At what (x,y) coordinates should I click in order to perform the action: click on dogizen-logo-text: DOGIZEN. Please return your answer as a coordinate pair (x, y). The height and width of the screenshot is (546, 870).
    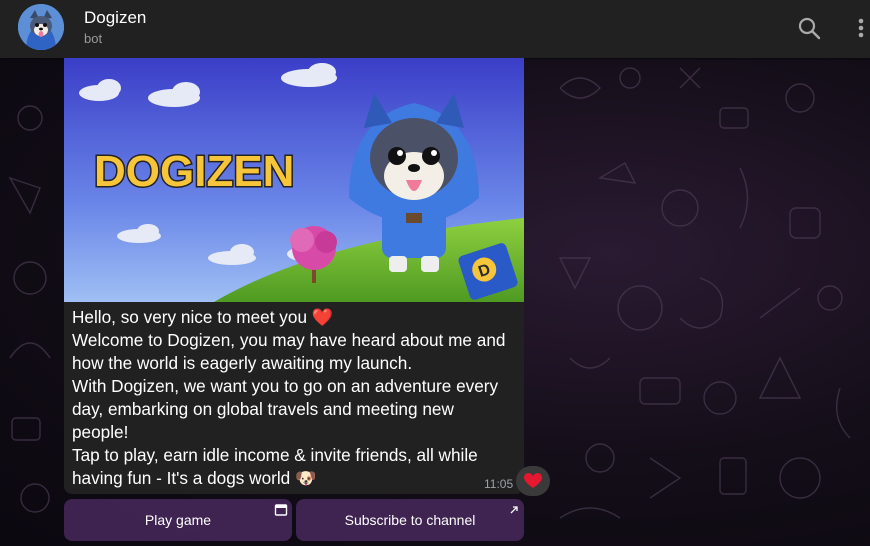
    Looking at the image, I should click on (194, 171).